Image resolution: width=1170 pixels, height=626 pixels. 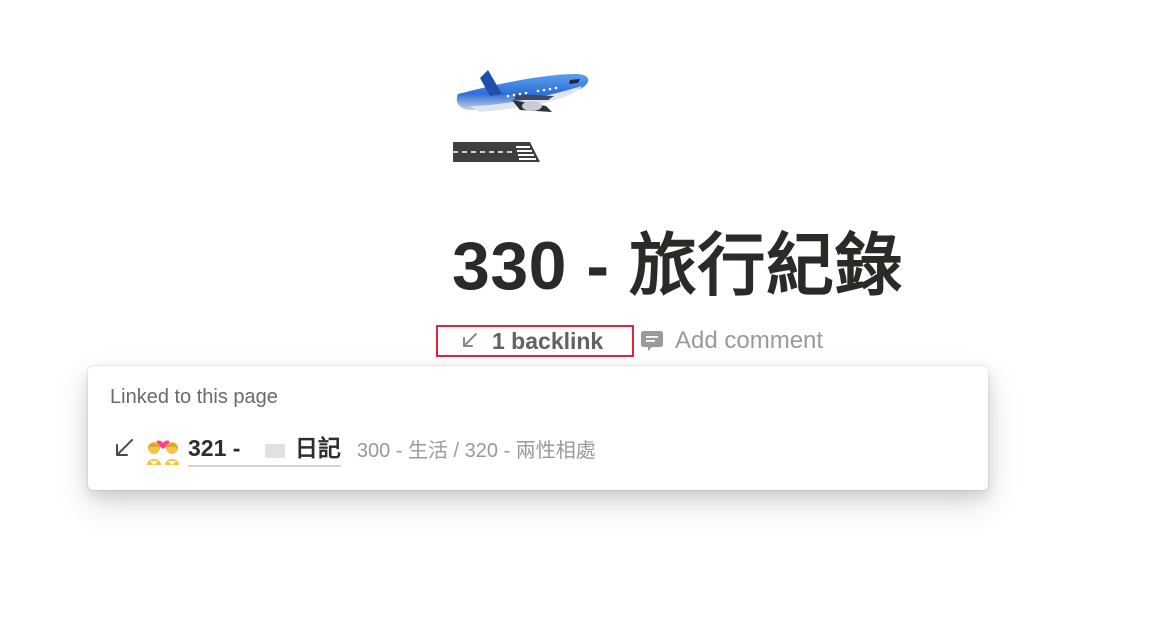 I want to click on backlink-item: 321 - 日記 300 - 生活 / 320 - 兩性相處, so click(x=354, y=448).